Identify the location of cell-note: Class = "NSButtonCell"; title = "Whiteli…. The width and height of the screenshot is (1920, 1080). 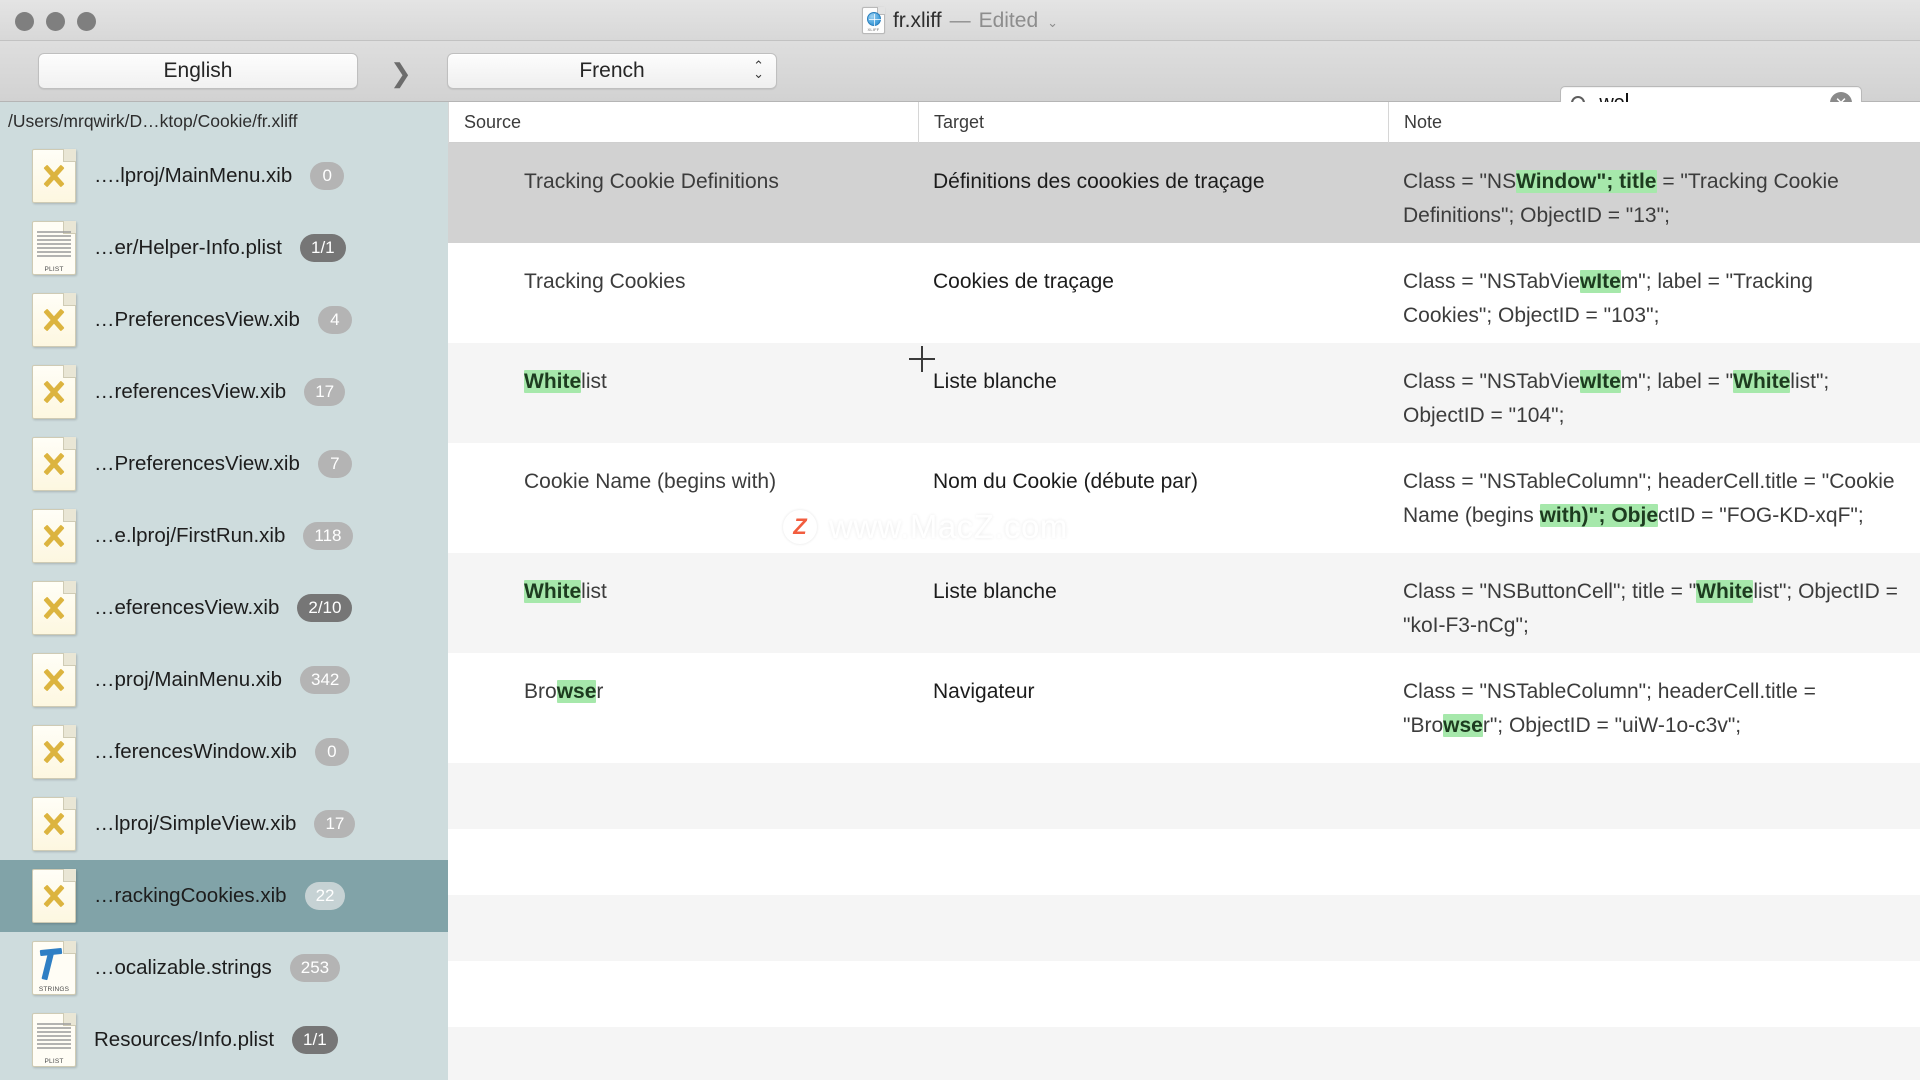
(1654, 598).